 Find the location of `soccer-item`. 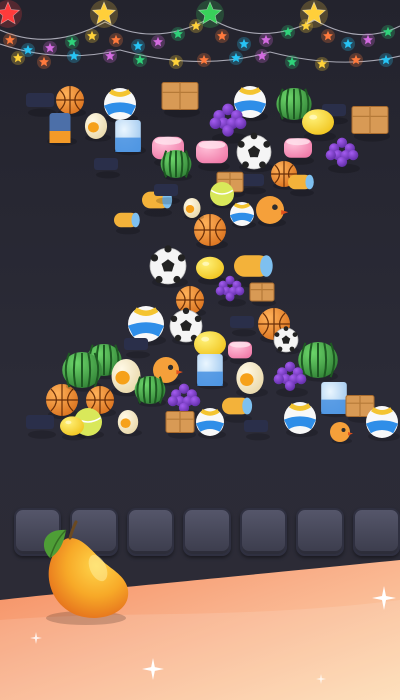

soccer-item is located at coordinates (168, 266).